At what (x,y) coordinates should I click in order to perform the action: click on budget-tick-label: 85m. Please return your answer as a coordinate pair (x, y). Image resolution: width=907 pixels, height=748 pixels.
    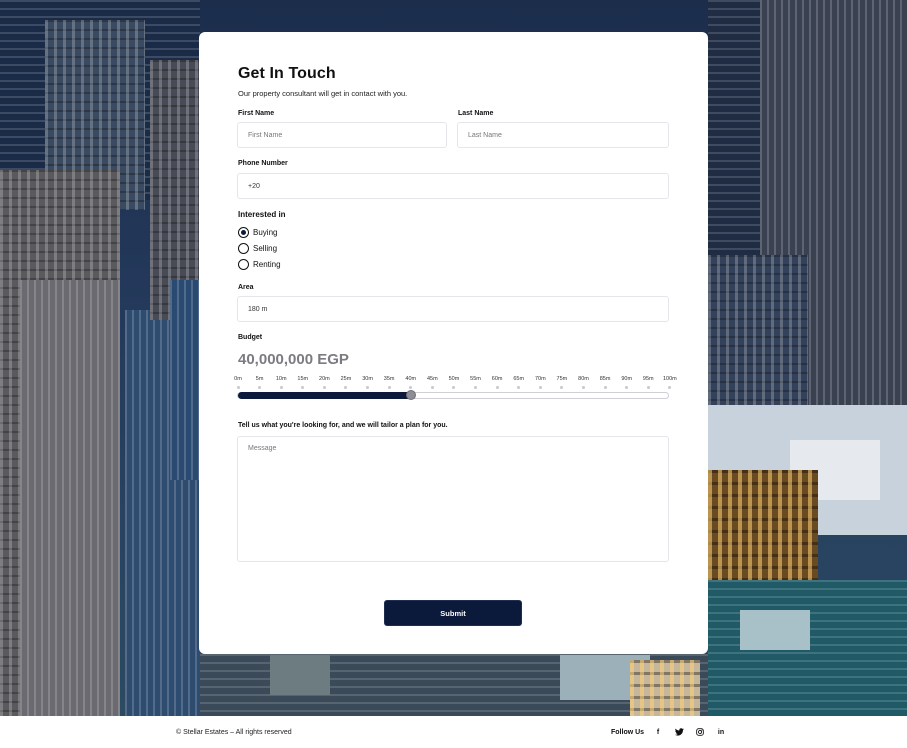
    Looking at the image, I should click on (605, 379).